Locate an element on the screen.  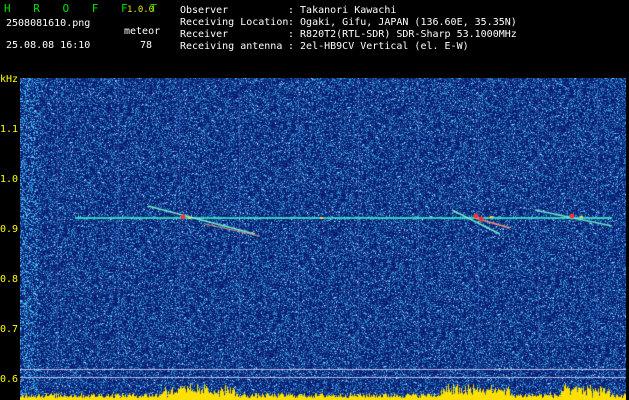
freq-tick-0-8: 0.8 is located at coordinates (9, 279).